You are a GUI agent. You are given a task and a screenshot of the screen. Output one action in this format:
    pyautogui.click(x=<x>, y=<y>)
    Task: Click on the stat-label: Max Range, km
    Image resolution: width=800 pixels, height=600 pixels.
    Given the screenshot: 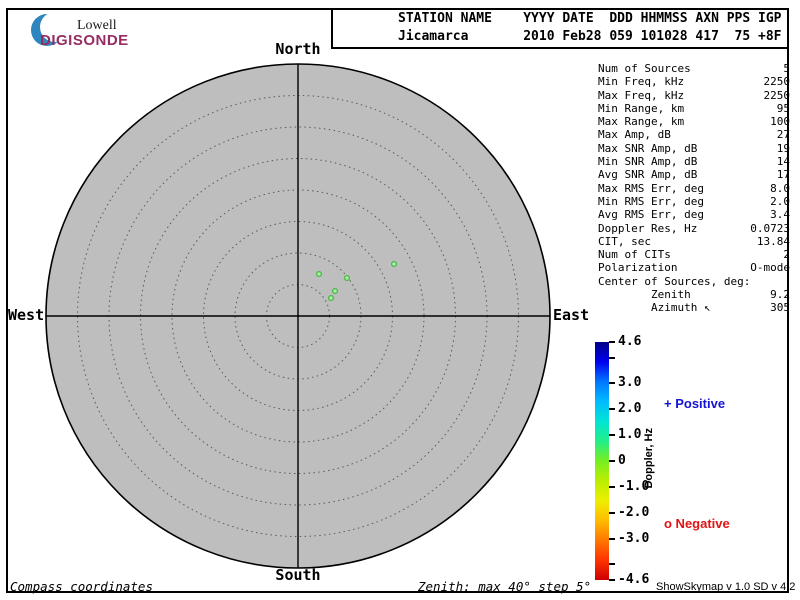 What is the action you would take?
    pyautogui.click(x=641, y=122)
    